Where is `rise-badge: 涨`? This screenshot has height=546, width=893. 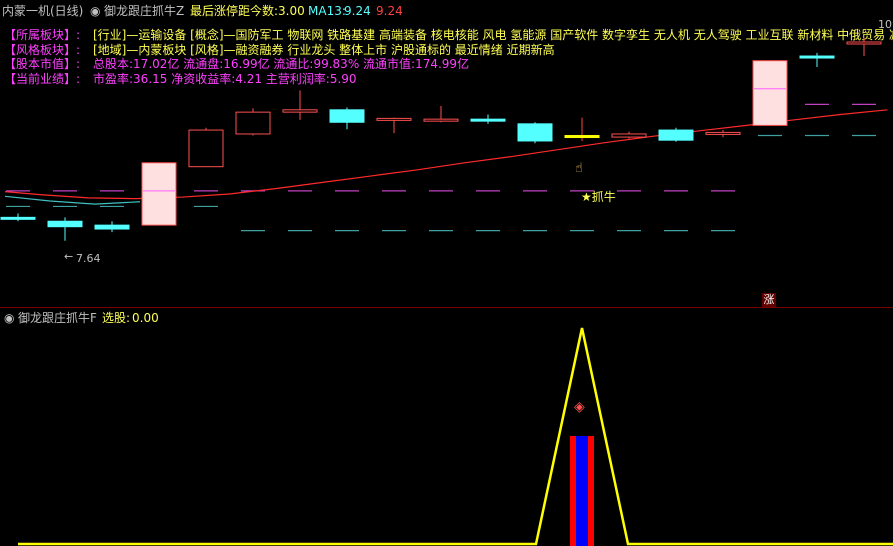
rise-badge: 涨 is located at coordinates (769, 300).